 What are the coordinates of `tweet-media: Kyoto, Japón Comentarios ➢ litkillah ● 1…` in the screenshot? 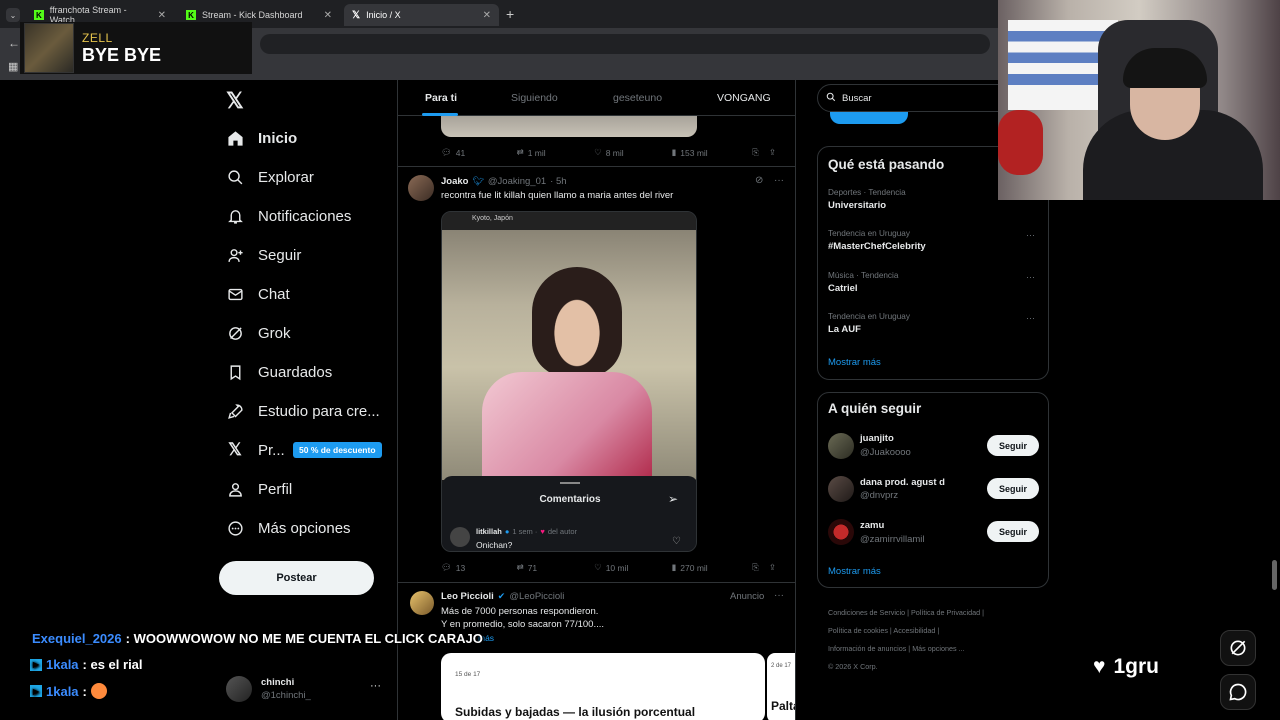 It's located at (569, 381).